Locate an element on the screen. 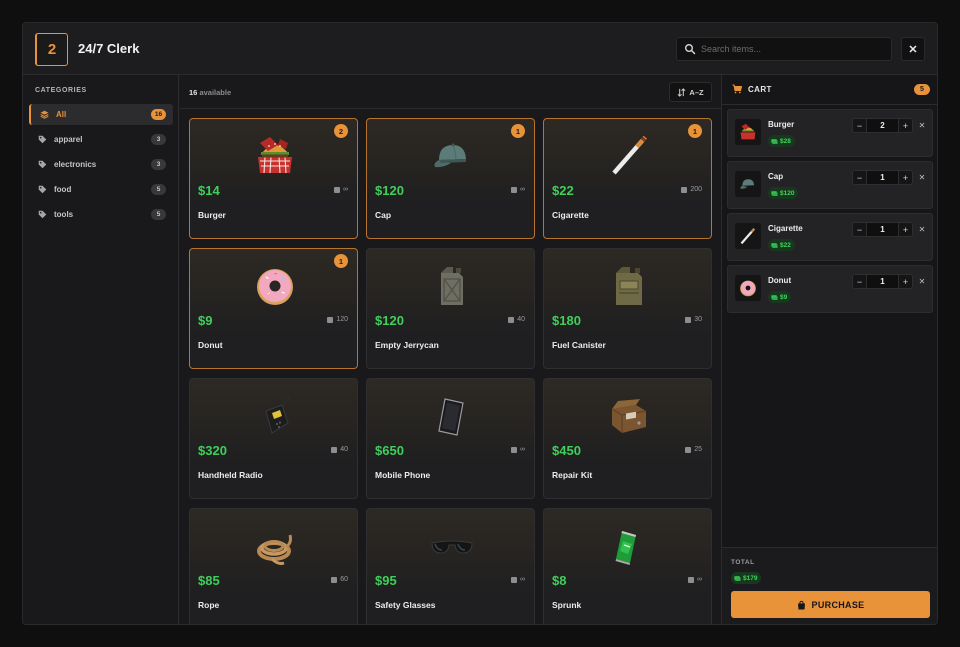  cart-footer: TOTAL $179 PURCHASE is located at coordinates (829, 585).